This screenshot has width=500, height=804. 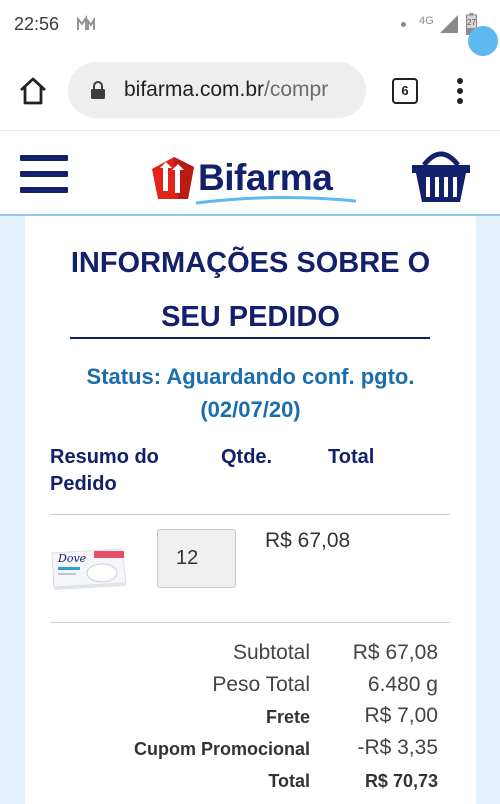 What do you see at coordinates (37, 24) in the screenshot?
I see `status-time: 22:56` at bounding box center [37, 24].